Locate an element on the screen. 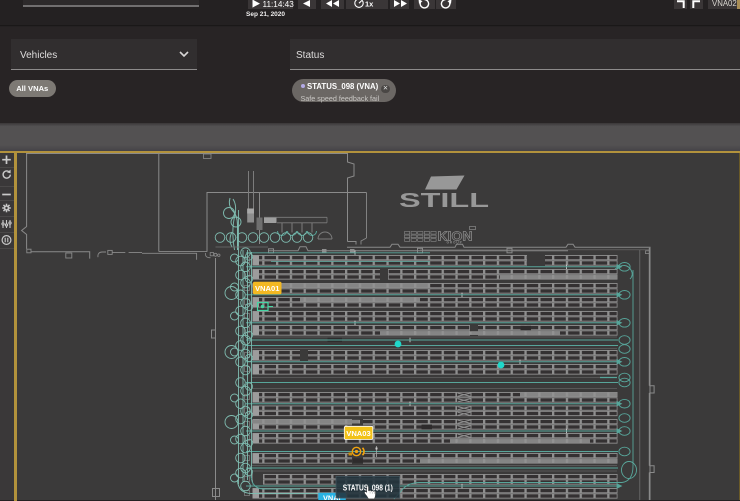  svg-text: VNA03 is located at coordinates (358, 433).